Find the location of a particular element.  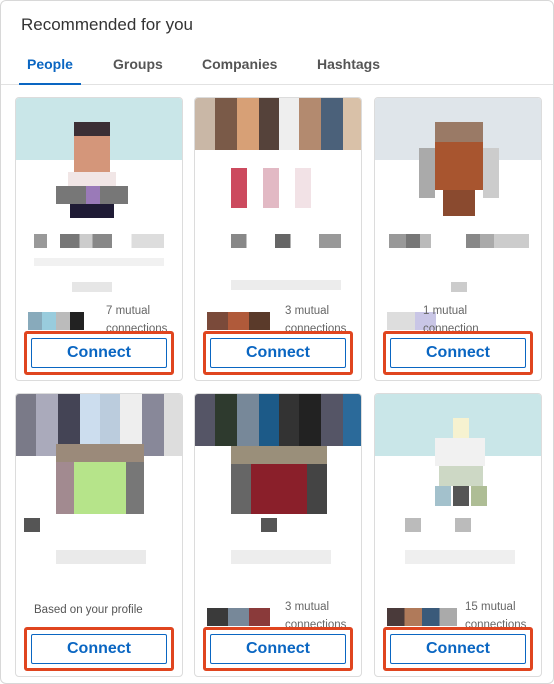

recommendation-reason: Based on your profile is located at coordinates (88, 610).